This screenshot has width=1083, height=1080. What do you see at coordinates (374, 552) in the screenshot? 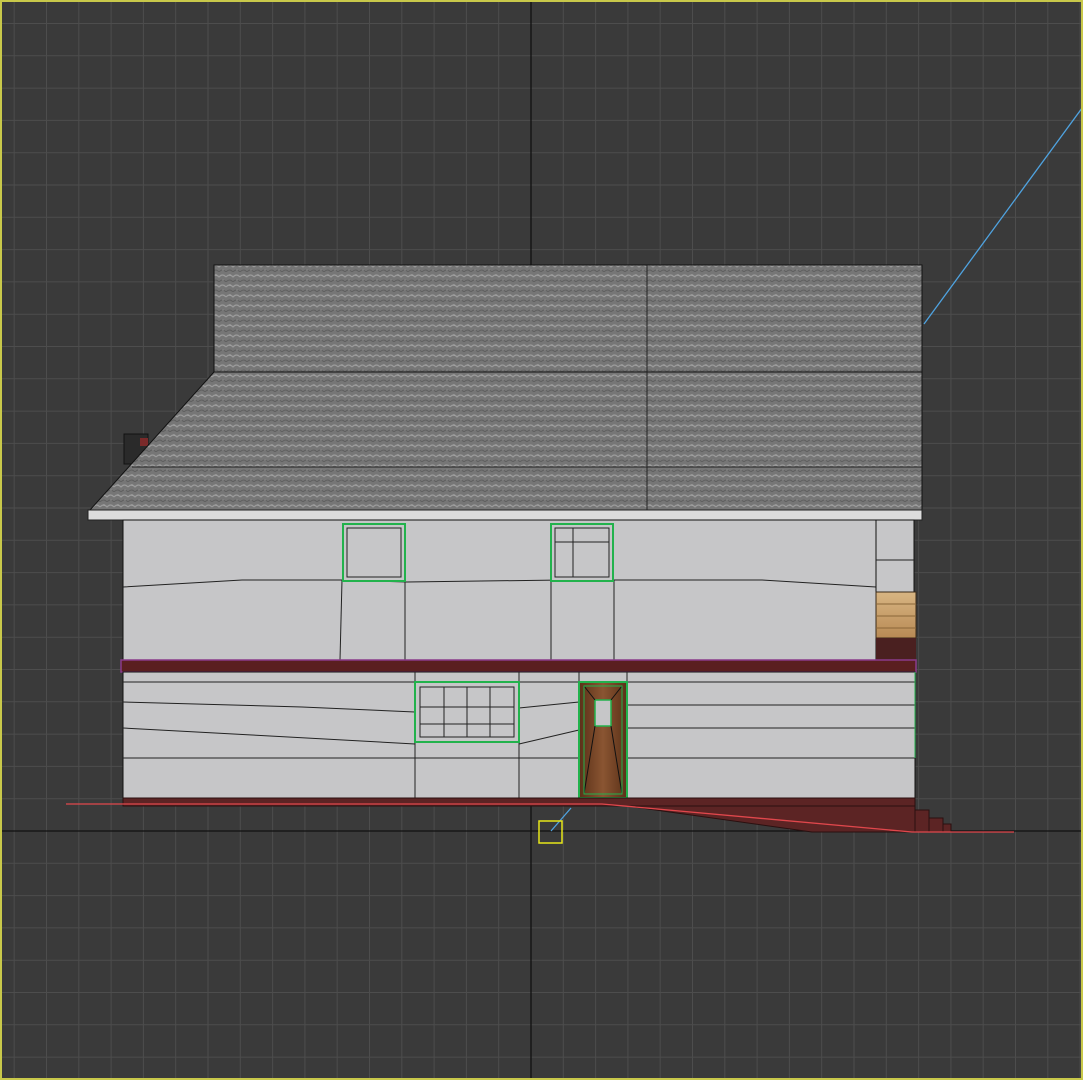
I see `window-upper-left` at bounding box center [374, 552].